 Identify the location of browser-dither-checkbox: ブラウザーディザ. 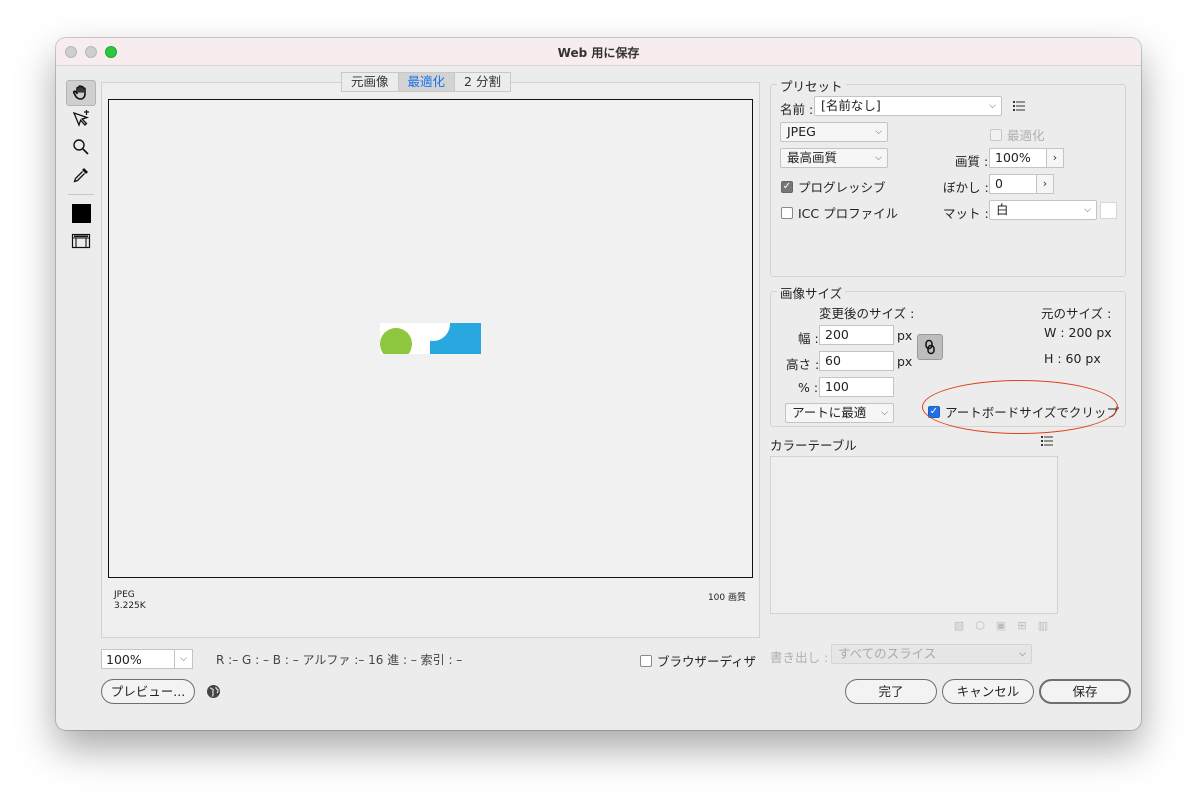
(698, 660).